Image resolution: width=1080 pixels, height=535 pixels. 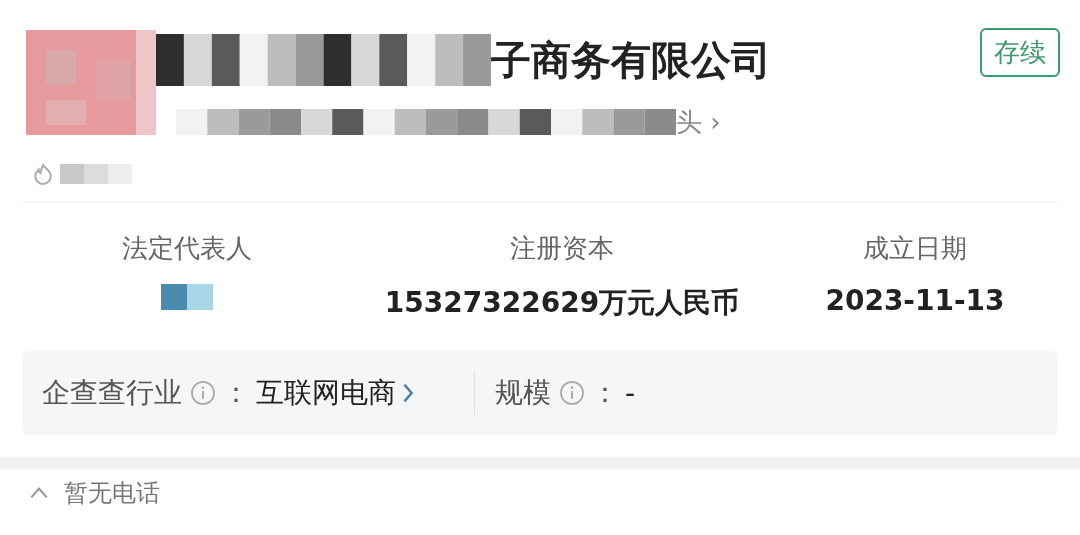 What do you see at coordinates (915, 300) in the screenshot?
I see `stat-value: 2023-11-13` at bounding box center [915, 300].